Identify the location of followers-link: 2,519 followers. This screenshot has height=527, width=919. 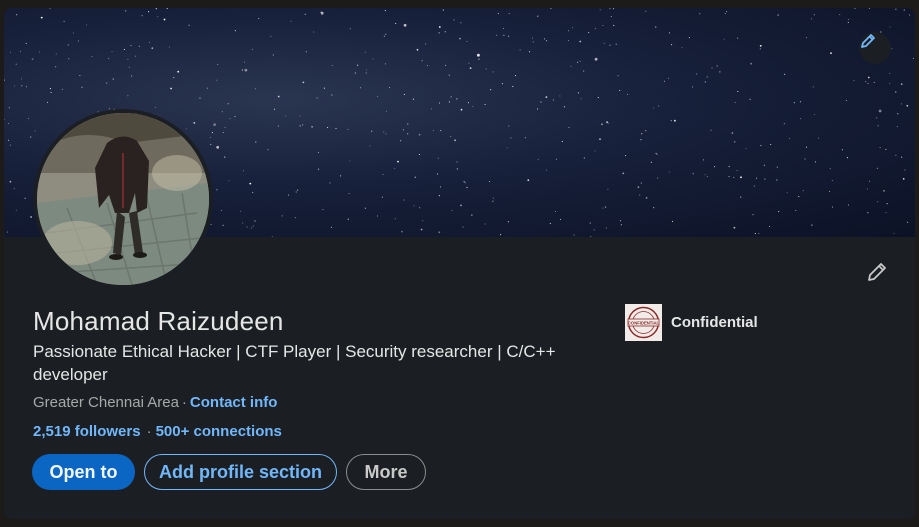
(87, 431).